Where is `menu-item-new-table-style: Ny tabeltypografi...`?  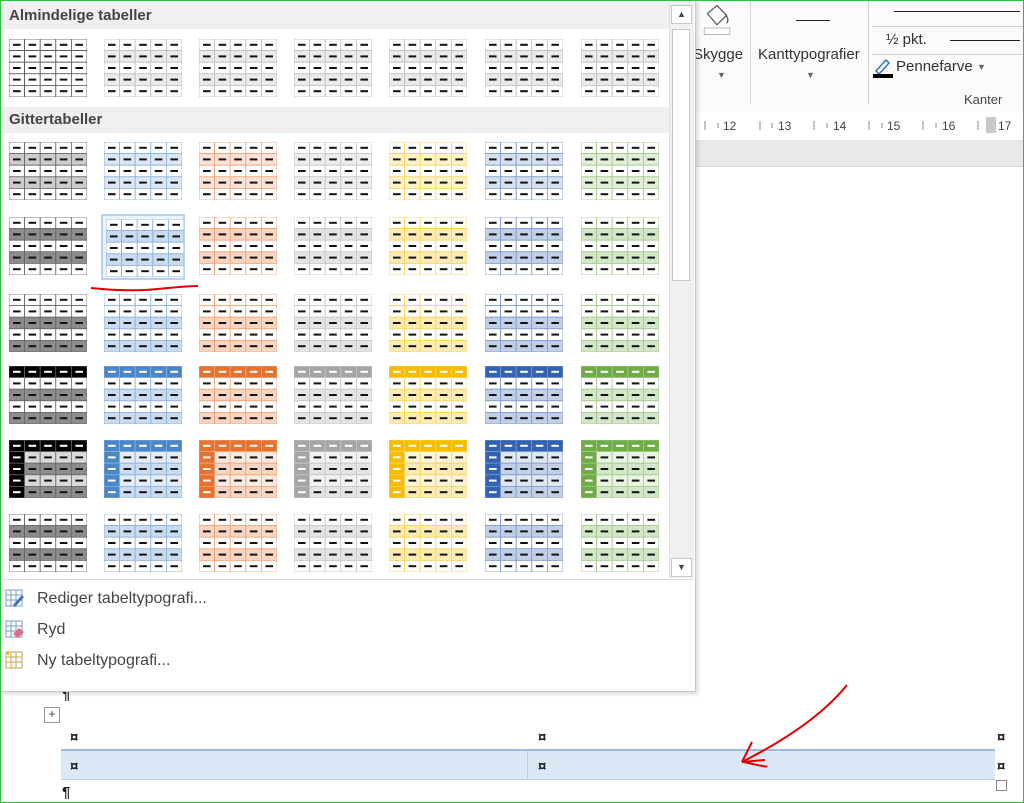
menu-item-new-table-style: Ny tabeltypografi... is located at coordinates (345, 661).